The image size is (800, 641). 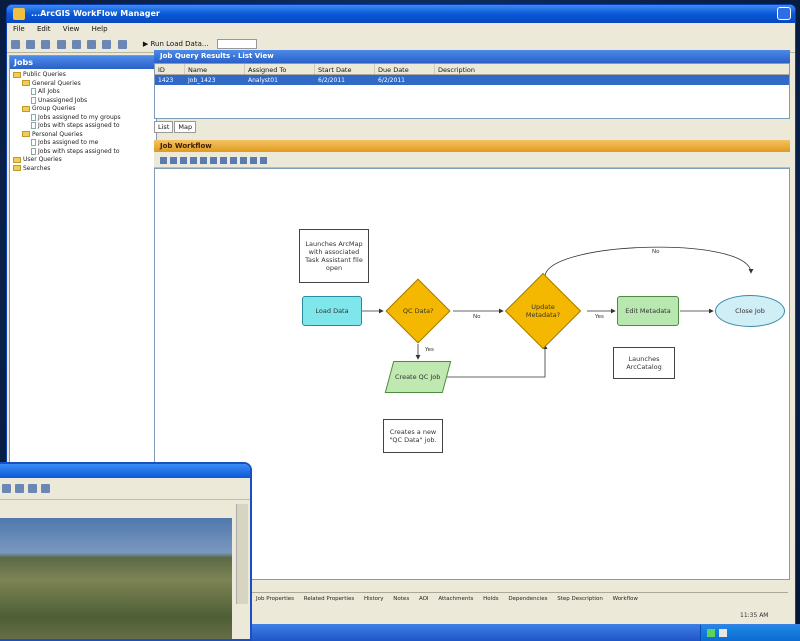 I want to click on print-icon, so click(x=213, y=160).